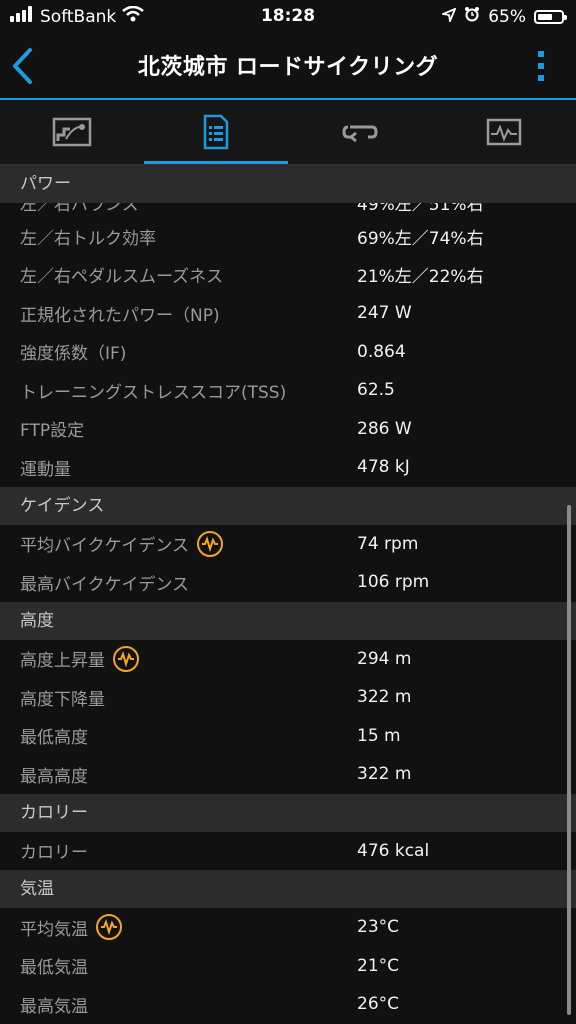 The height and width of the screenshot is (1024, 576). Describe the element at coordinates (384, 313) in the screenshot. I see `stat-value: 247 W` at that location.